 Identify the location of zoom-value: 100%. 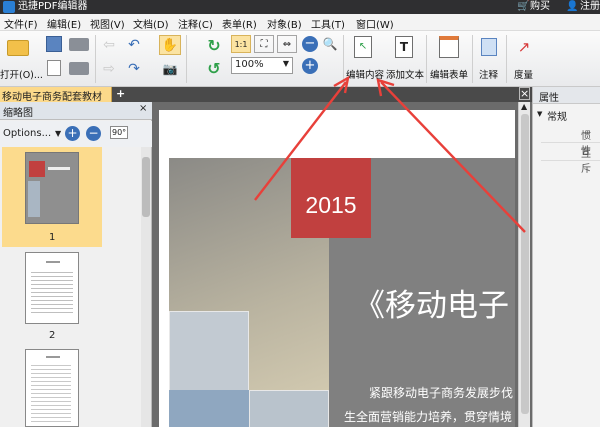
(249, 64).